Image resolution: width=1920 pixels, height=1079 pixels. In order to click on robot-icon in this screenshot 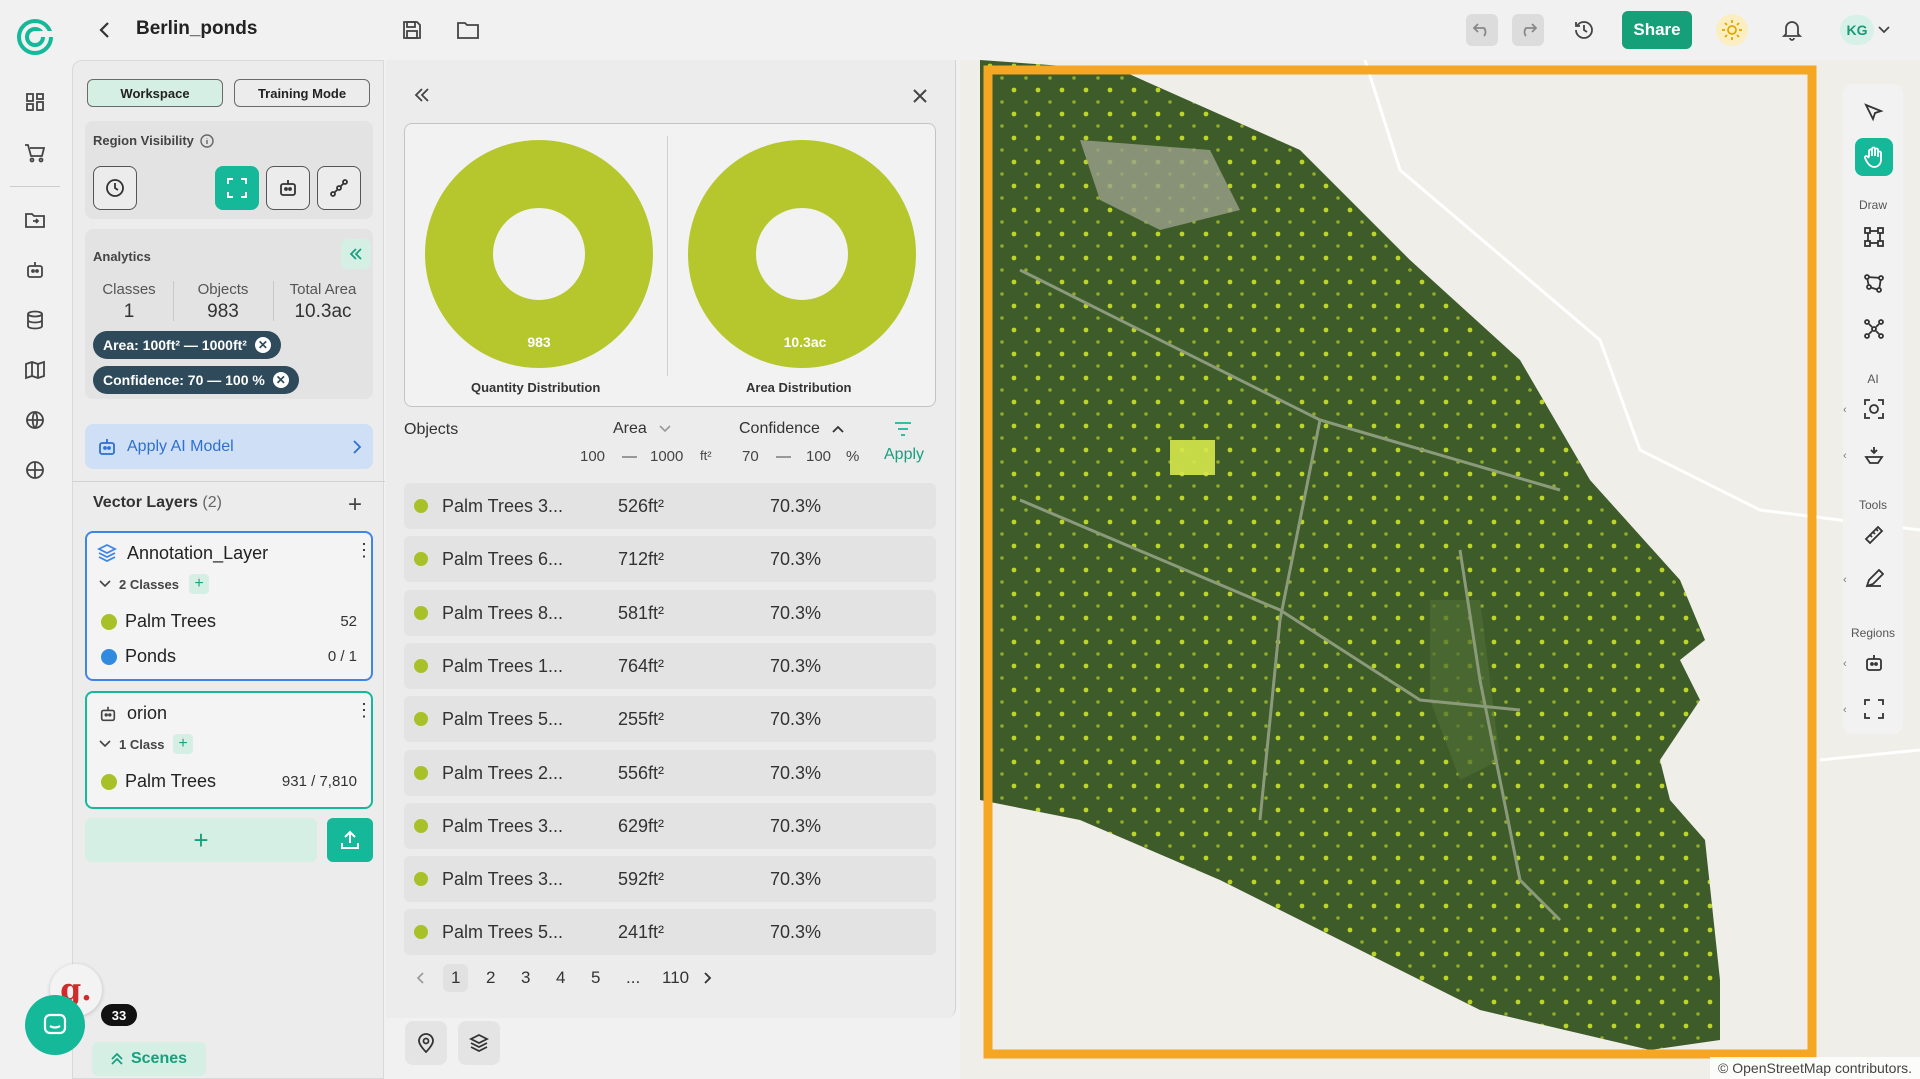, I will do `click(35, 270)`.